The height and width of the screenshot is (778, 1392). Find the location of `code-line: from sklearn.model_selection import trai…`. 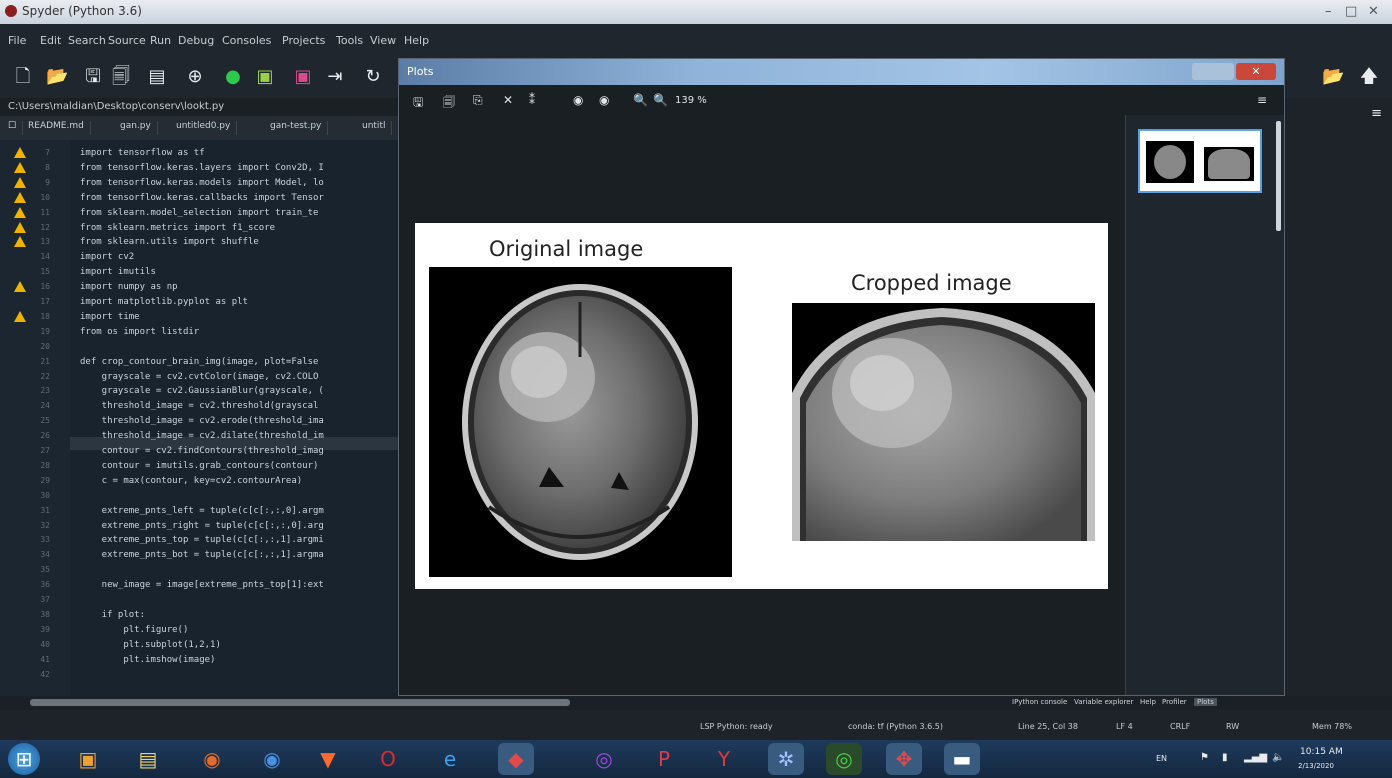

code-line: from sklearn.model_selection import trai… is located at coordinates (199, 213).